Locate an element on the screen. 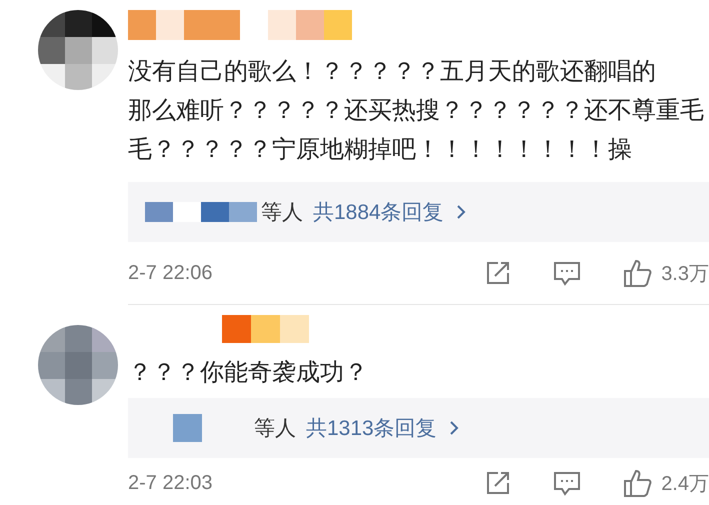  redacted-name is located at coordinates (187, 428).